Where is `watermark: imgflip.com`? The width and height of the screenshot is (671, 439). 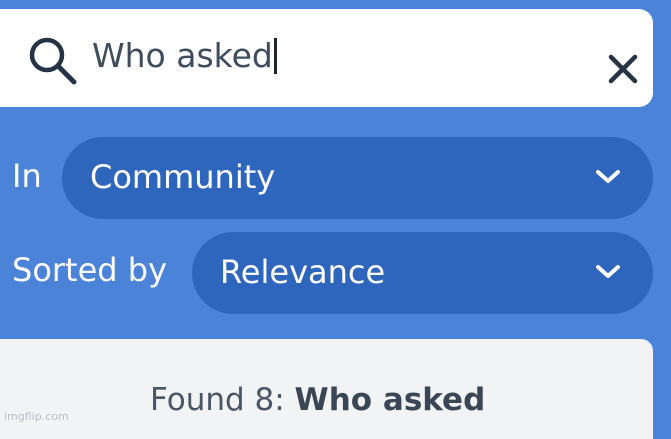 watermark: imgflip.com is located at coordinates (36, 416).